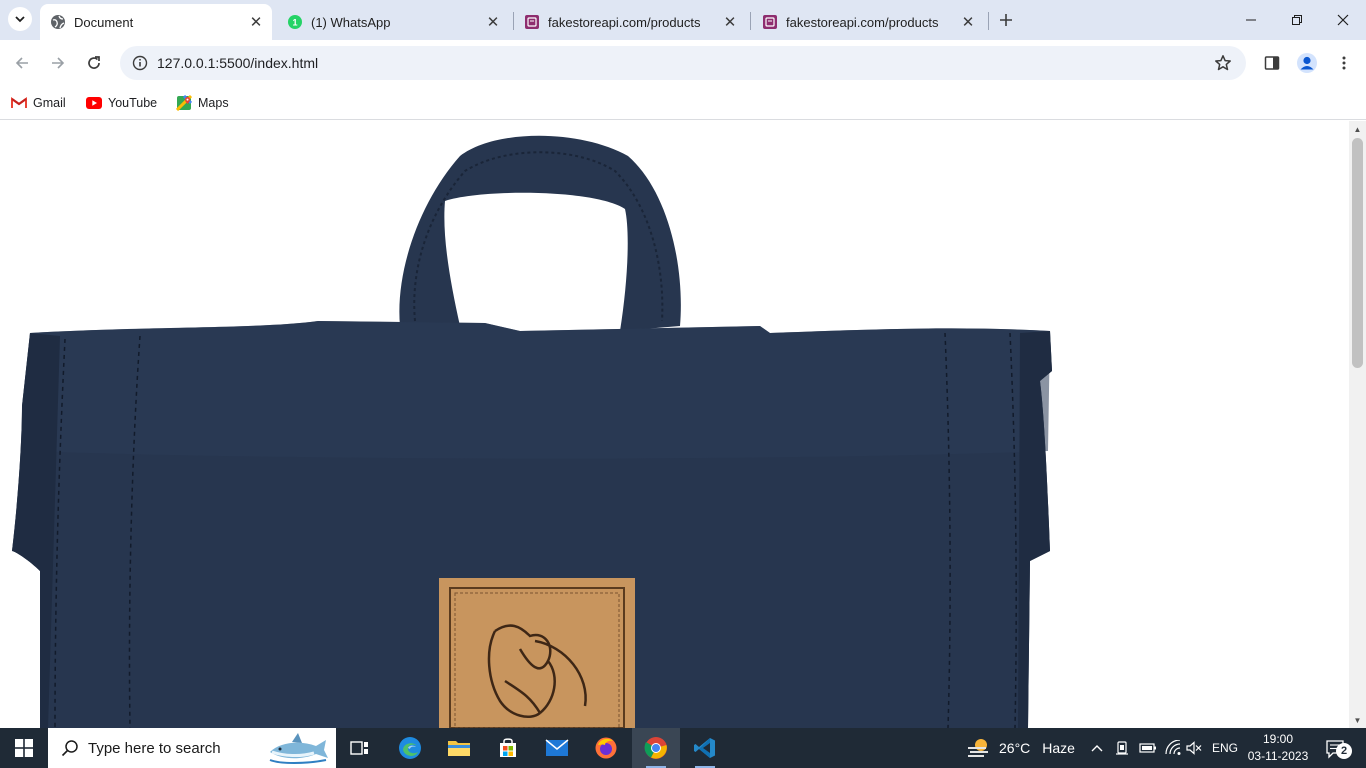 This screenshot has height=768, width=1366. What do you see at coordinates (683, 103) in the screenshot?
I see `bookmarks-bar: Gmail YouTube Maps` at bounding box center [683, 103].